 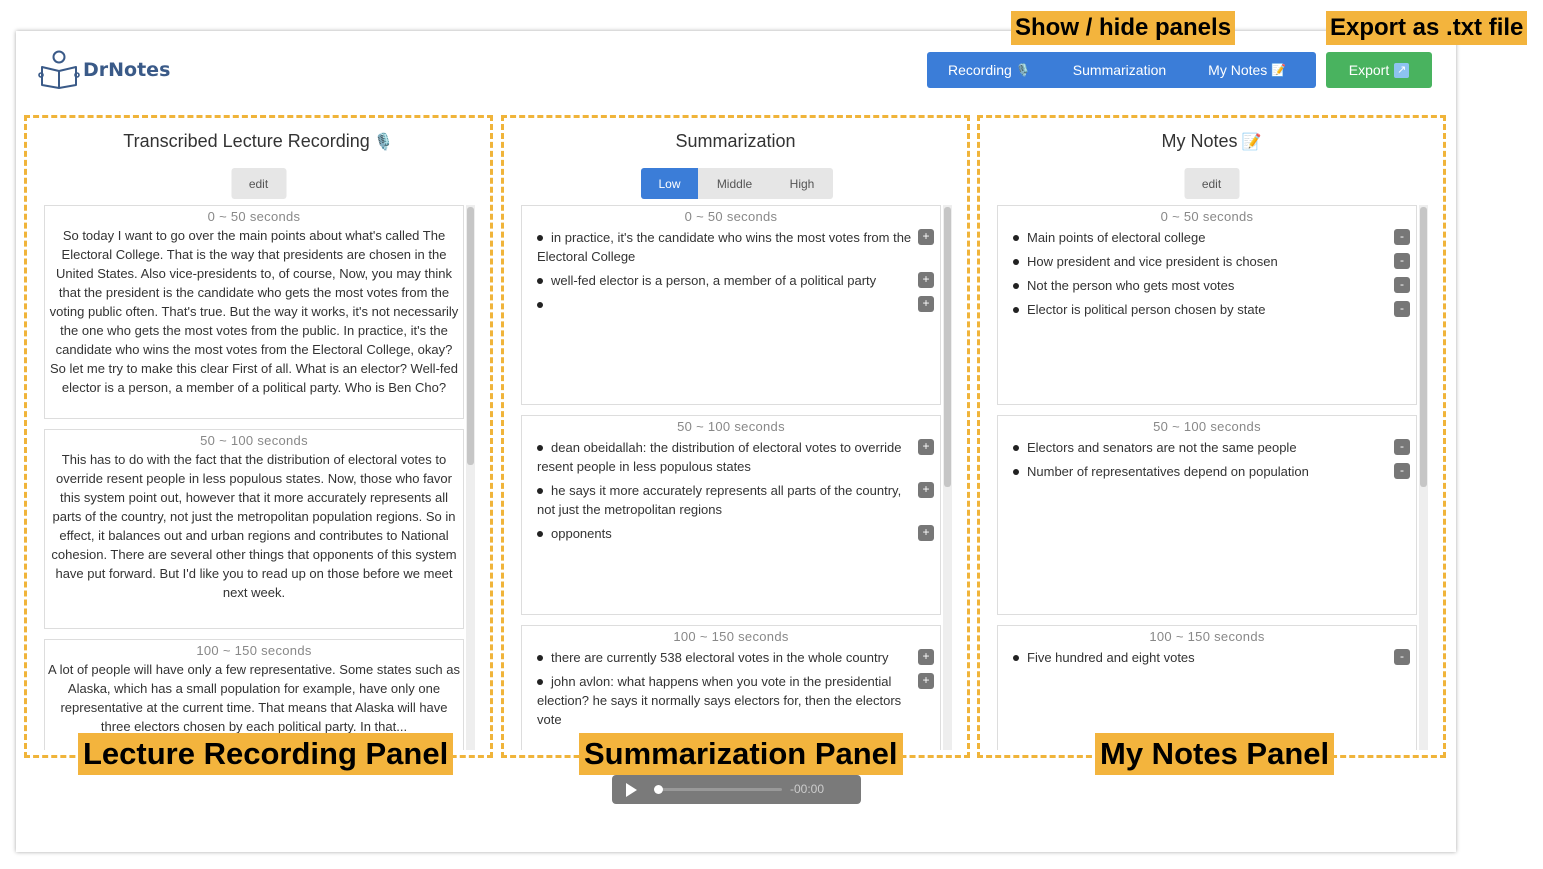 I want to click on summarization-panel-title: Summarization, so click(x=735, y=141).